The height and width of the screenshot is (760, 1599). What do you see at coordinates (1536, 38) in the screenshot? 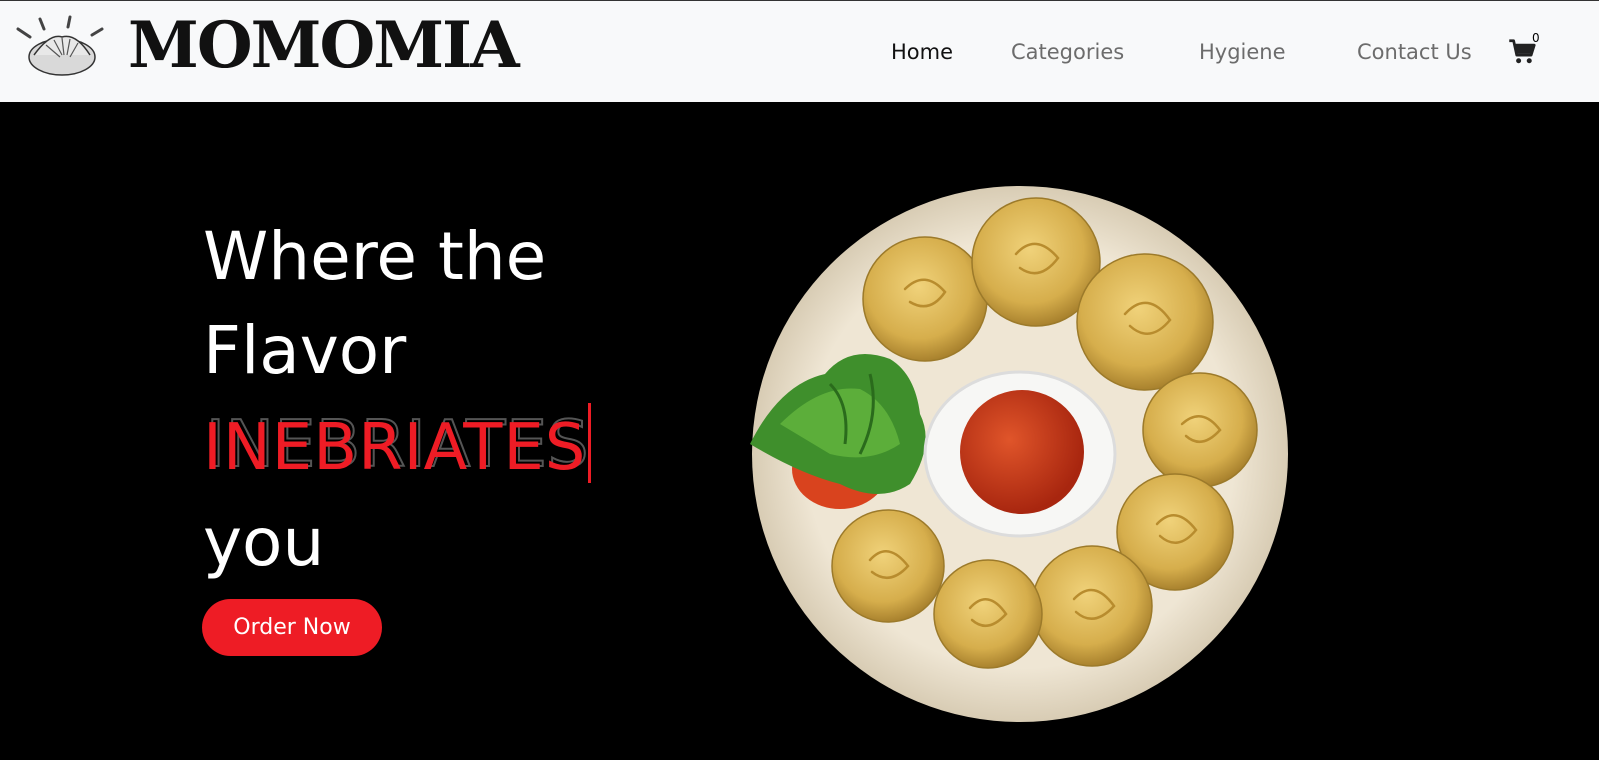
I see `cart-count-badge: 0` at bounding box center [1536, 38].